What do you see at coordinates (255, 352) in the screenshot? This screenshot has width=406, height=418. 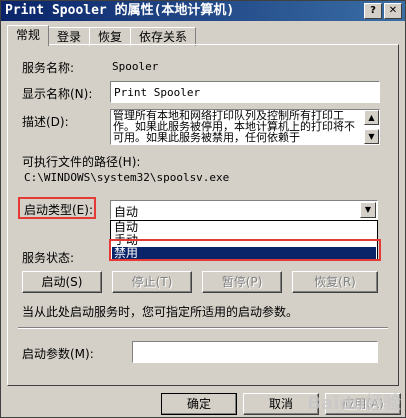 I see `params-input` at bounding box center [255, 352].